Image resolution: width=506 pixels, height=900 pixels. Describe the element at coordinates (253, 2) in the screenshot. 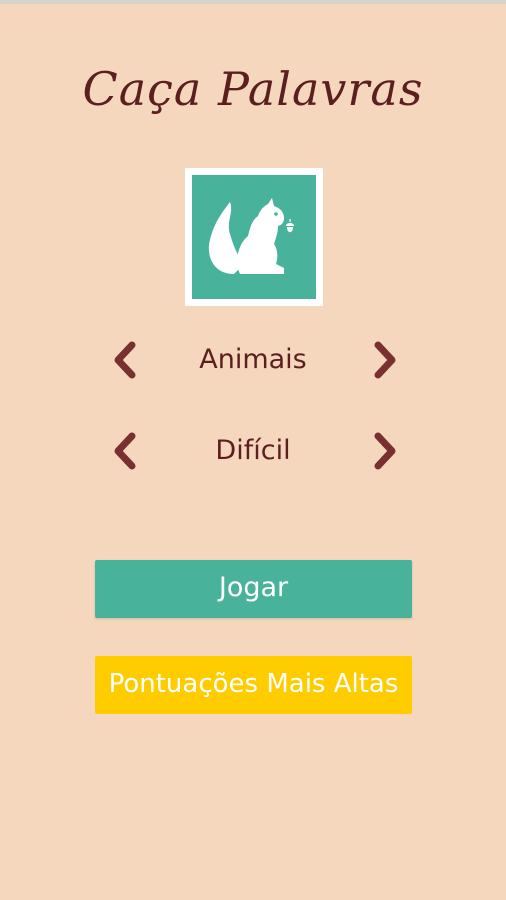

I see `status-bar` at that location.